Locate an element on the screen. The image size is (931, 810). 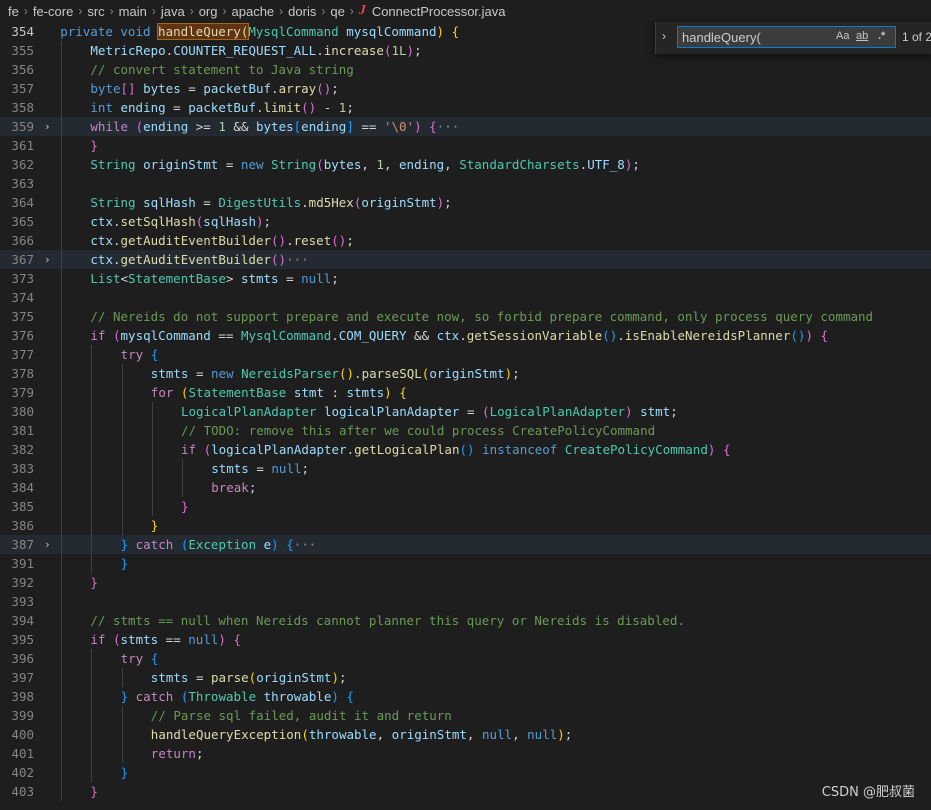
code-token: ( is located at coordinates (207, 449).